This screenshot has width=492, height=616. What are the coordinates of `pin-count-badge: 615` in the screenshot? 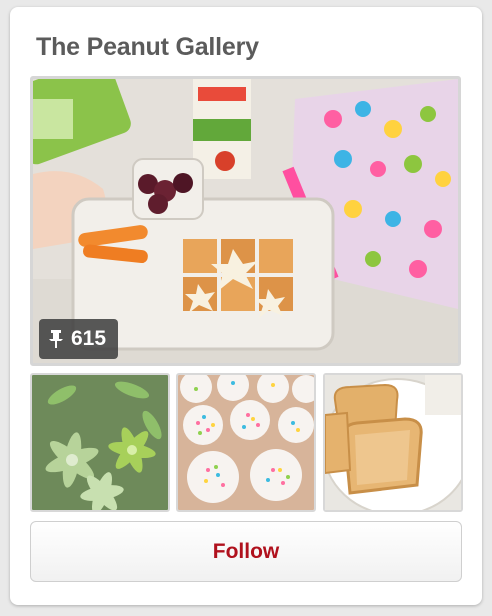 It's located at (79, 339).